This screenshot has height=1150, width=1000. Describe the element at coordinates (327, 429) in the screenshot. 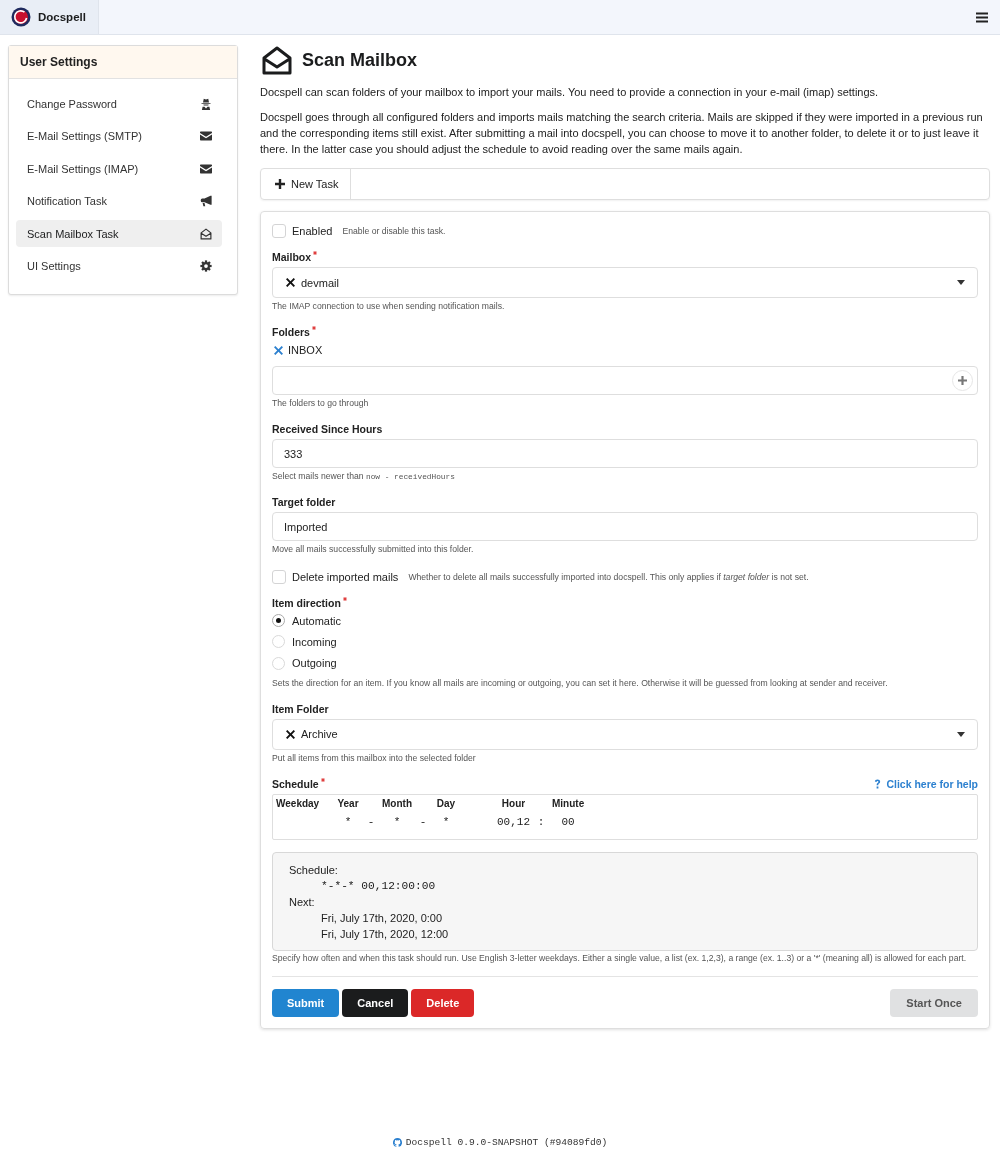

I see `field-label: Received Since Hours` at that location.